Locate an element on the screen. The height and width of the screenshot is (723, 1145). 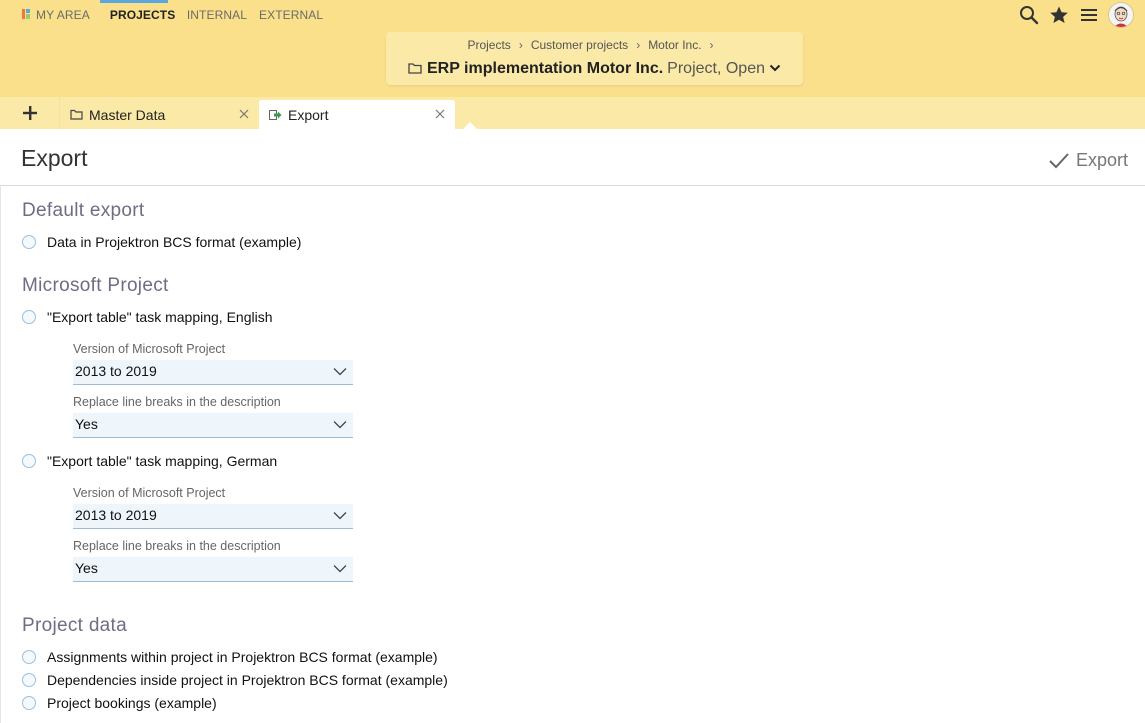
project-name: ERP implementation Motor Inc. is located at coordinates (545, 68).